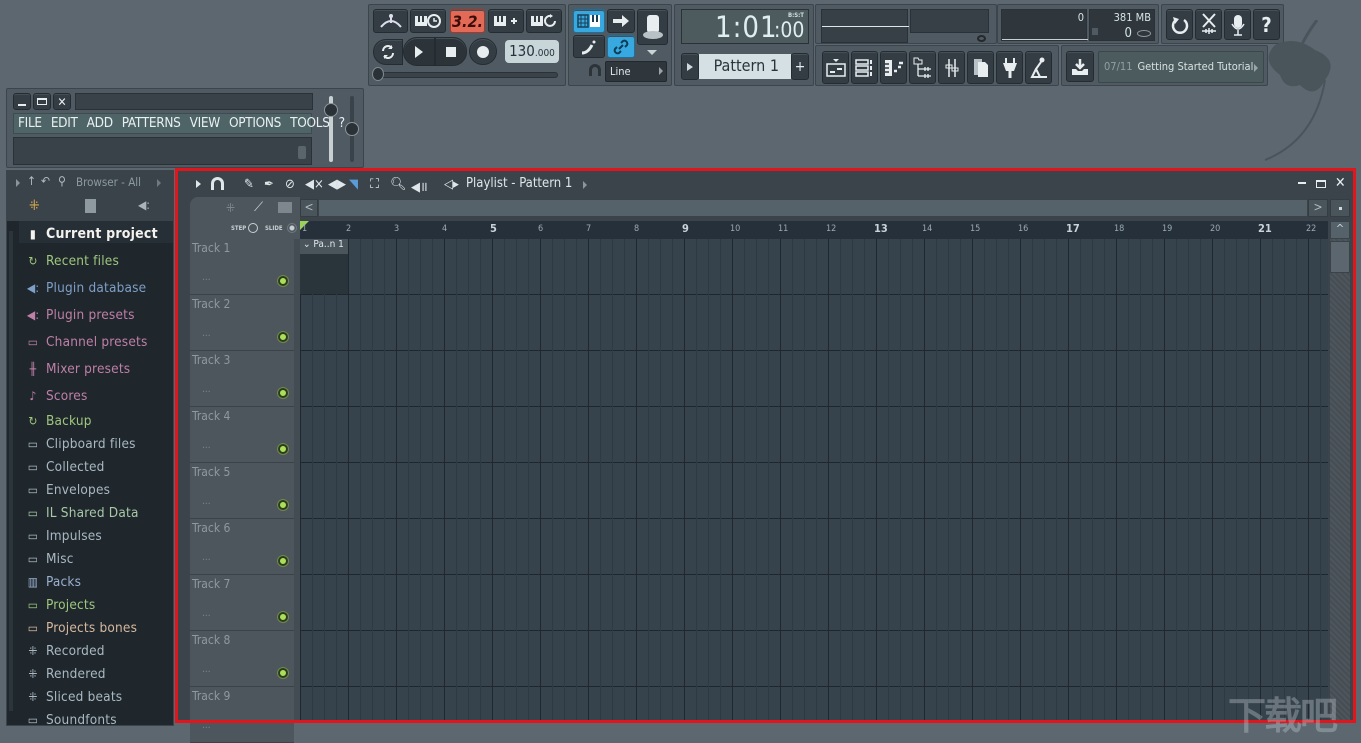  What do you see at coordinates (1038, 67) in the screenshot?
I see `touch-controller-button` at bounding box center [1038, 67].